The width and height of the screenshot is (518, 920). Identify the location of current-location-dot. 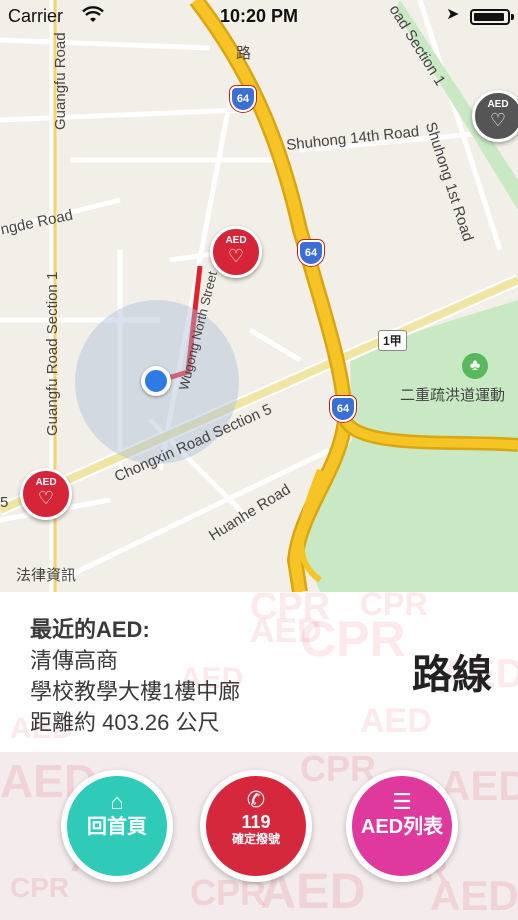
(156, 381).